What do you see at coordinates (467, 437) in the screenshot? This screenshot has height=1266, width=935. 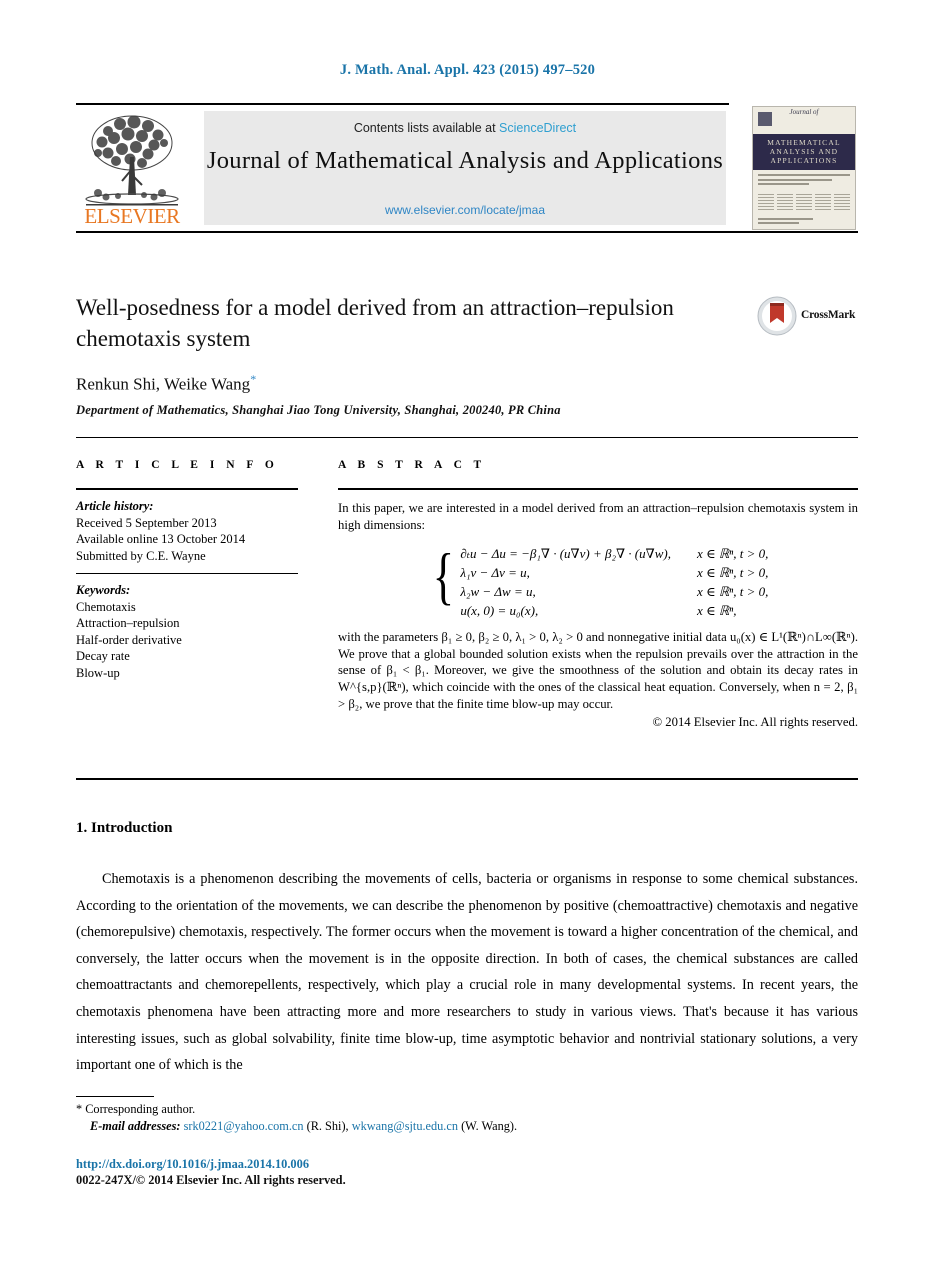 I see `affiliation-rule` at bounding box center [467, 437].